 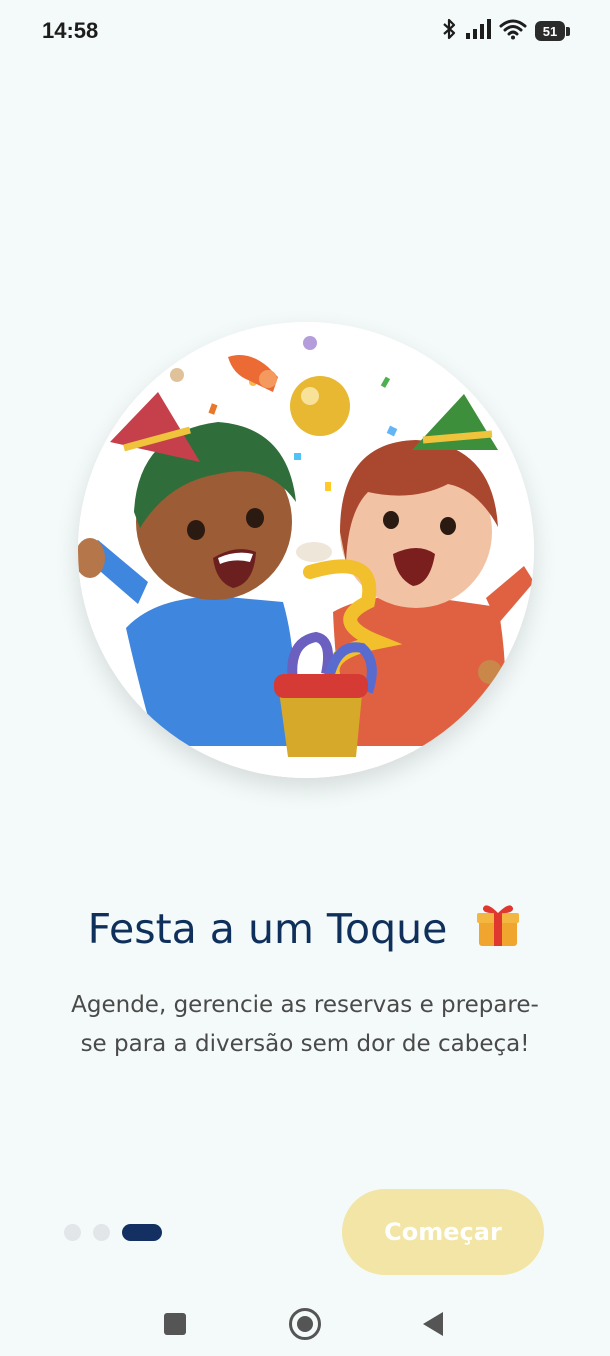 I want to click on gift-icon, so click(x=498, y=929).